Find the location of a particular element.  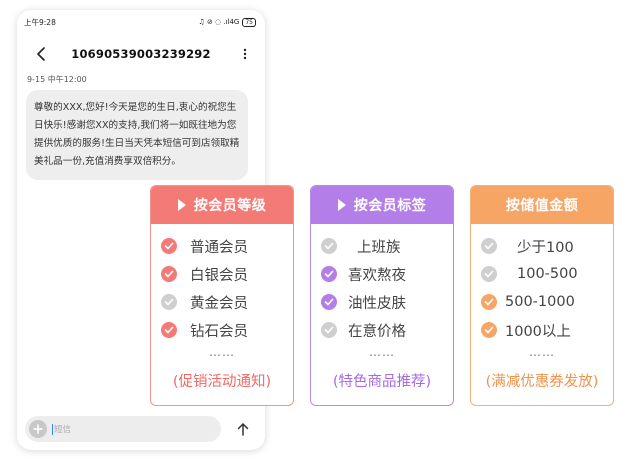

option-label: 1000以上 is located at coordinates (538, 331).